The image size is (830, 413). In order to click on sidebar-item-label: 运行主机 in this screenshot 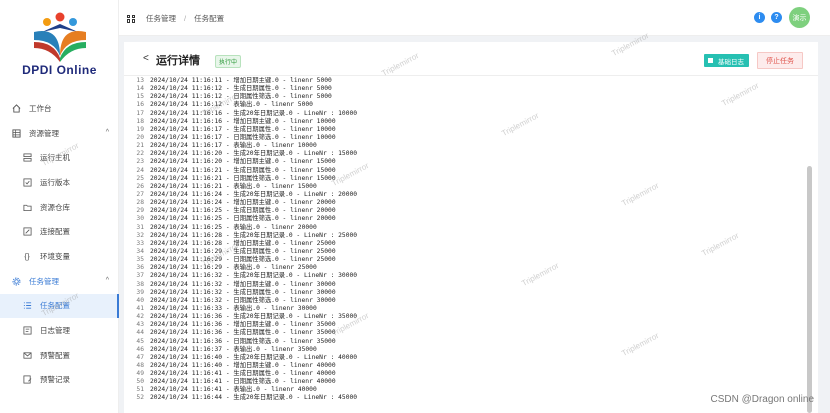, I will do `click(55, 158)`.